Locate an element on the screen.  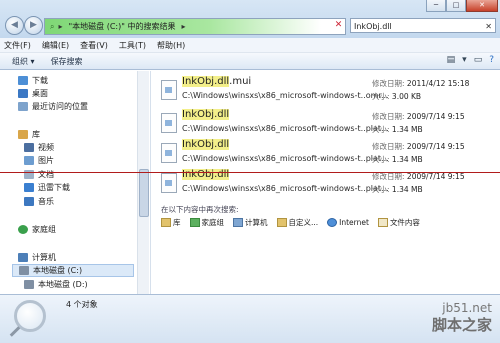
clear-search-icon: ✕ is located at coordinates (488, 26).